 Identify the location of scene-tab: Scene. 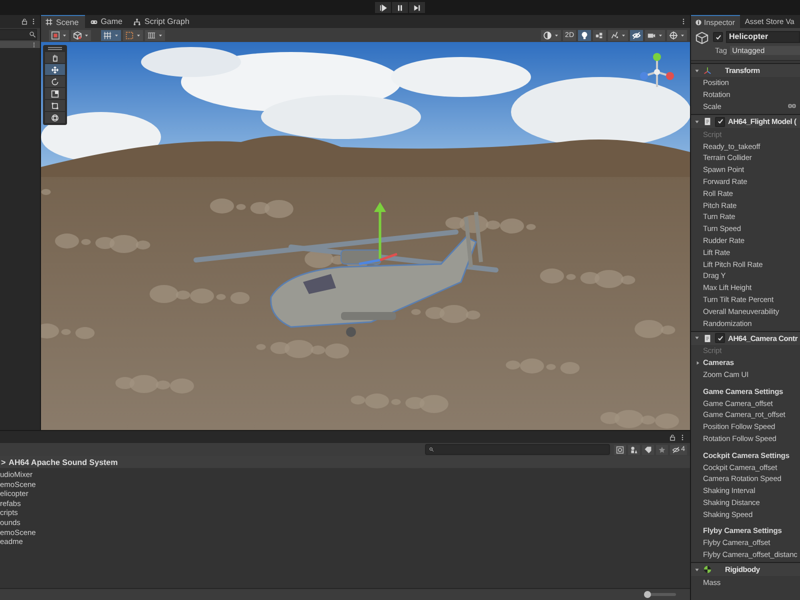
(63, 21).